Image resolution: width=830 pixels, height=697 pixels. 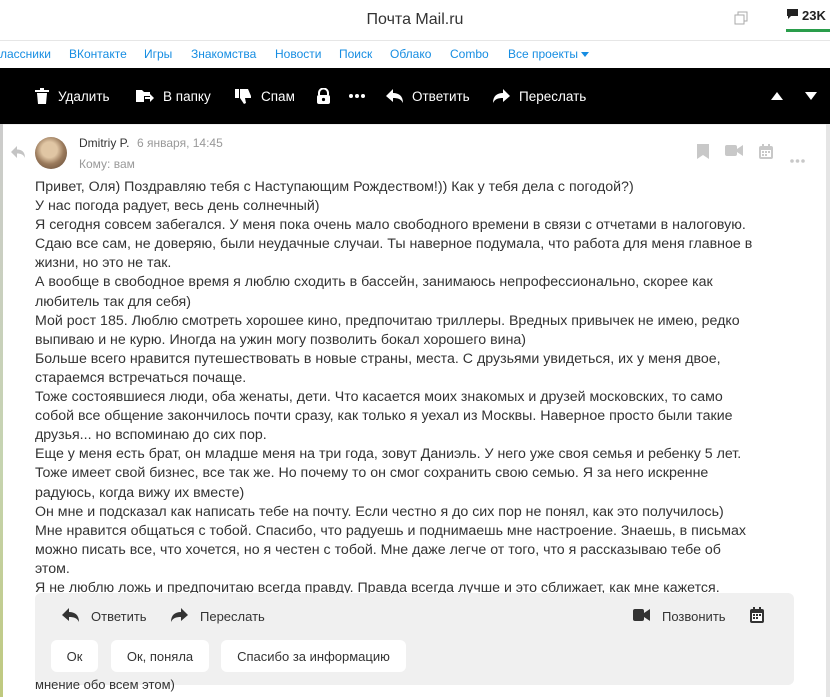 What do you see at coordinates (52, 568) in the screenshot?
I see `body-line: этом.` at bounding box center [52, 568].